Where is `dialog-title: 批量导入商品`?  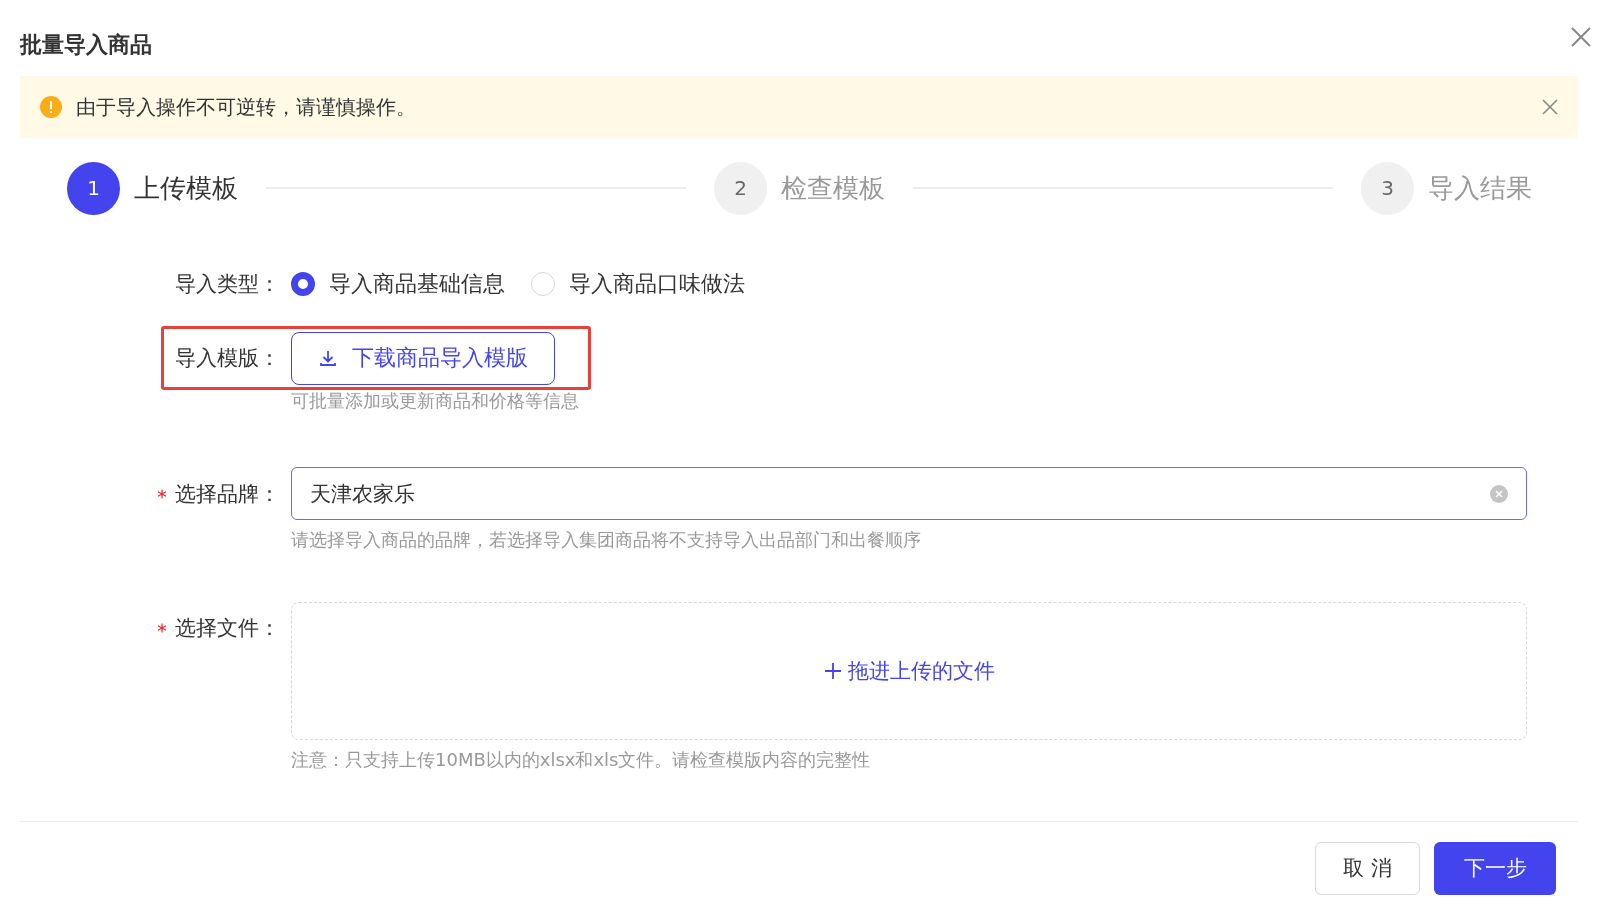 dialog-title: 批量导入商品 is located at coordinates (86, 45).